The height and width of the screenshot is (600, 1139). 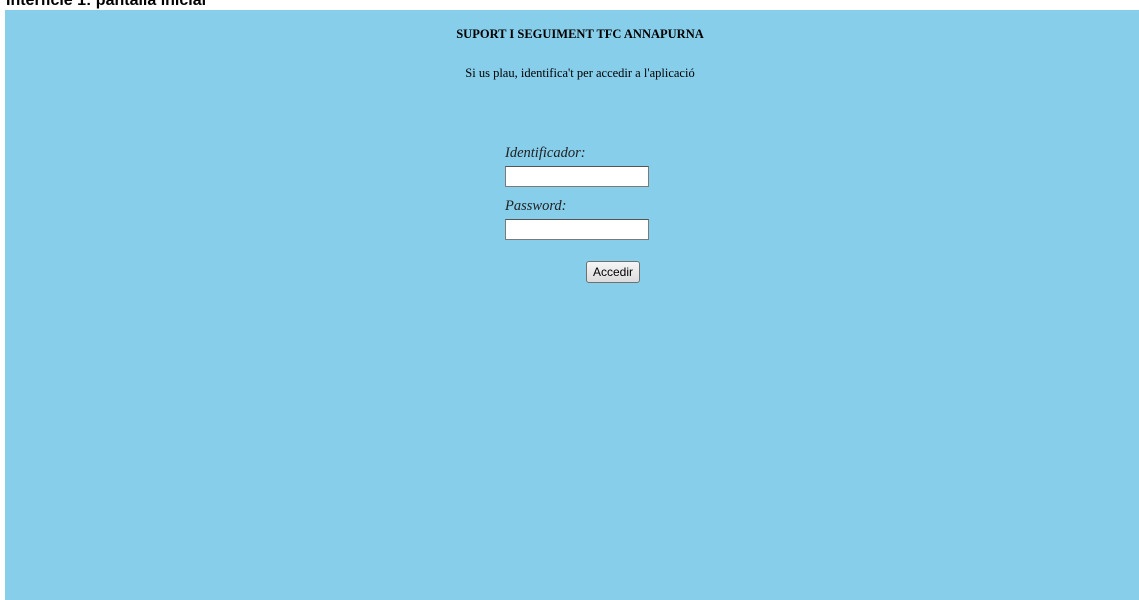 I want to click on username-input, so click(x=577, y=176).